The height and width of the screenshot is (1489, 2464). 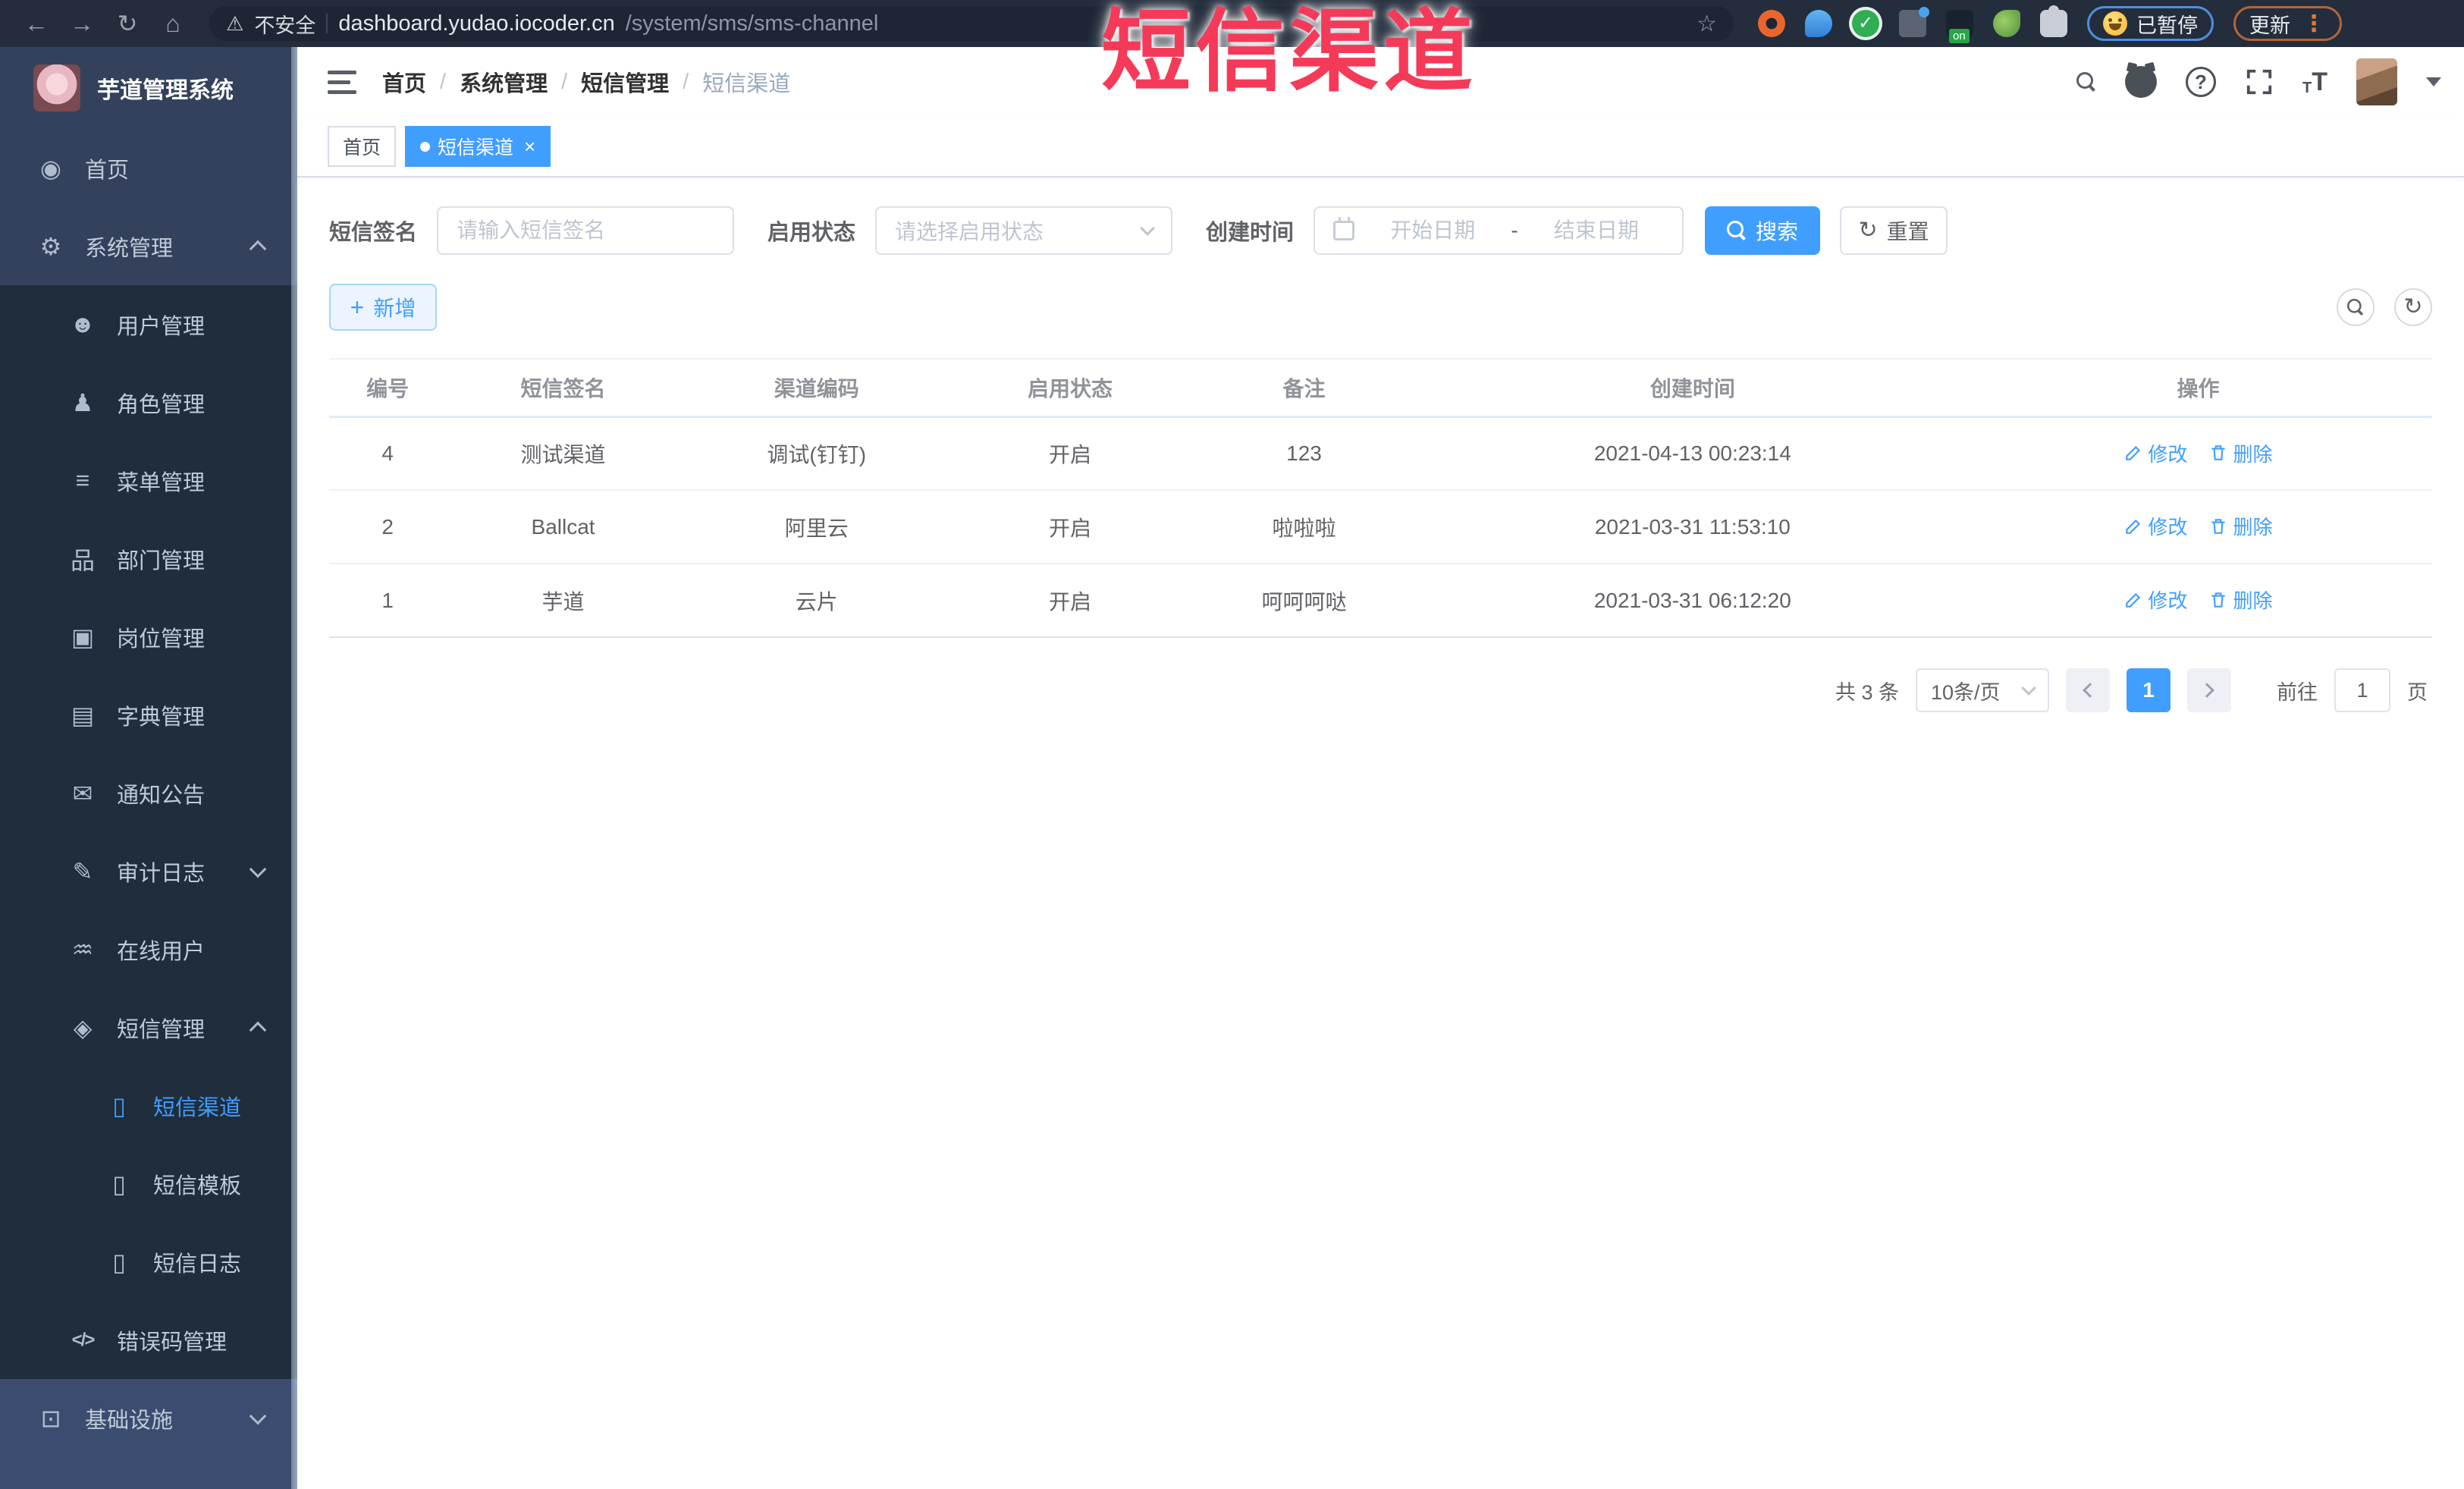 I want to click on cell-code: 云片, so click(x=817, y=601).